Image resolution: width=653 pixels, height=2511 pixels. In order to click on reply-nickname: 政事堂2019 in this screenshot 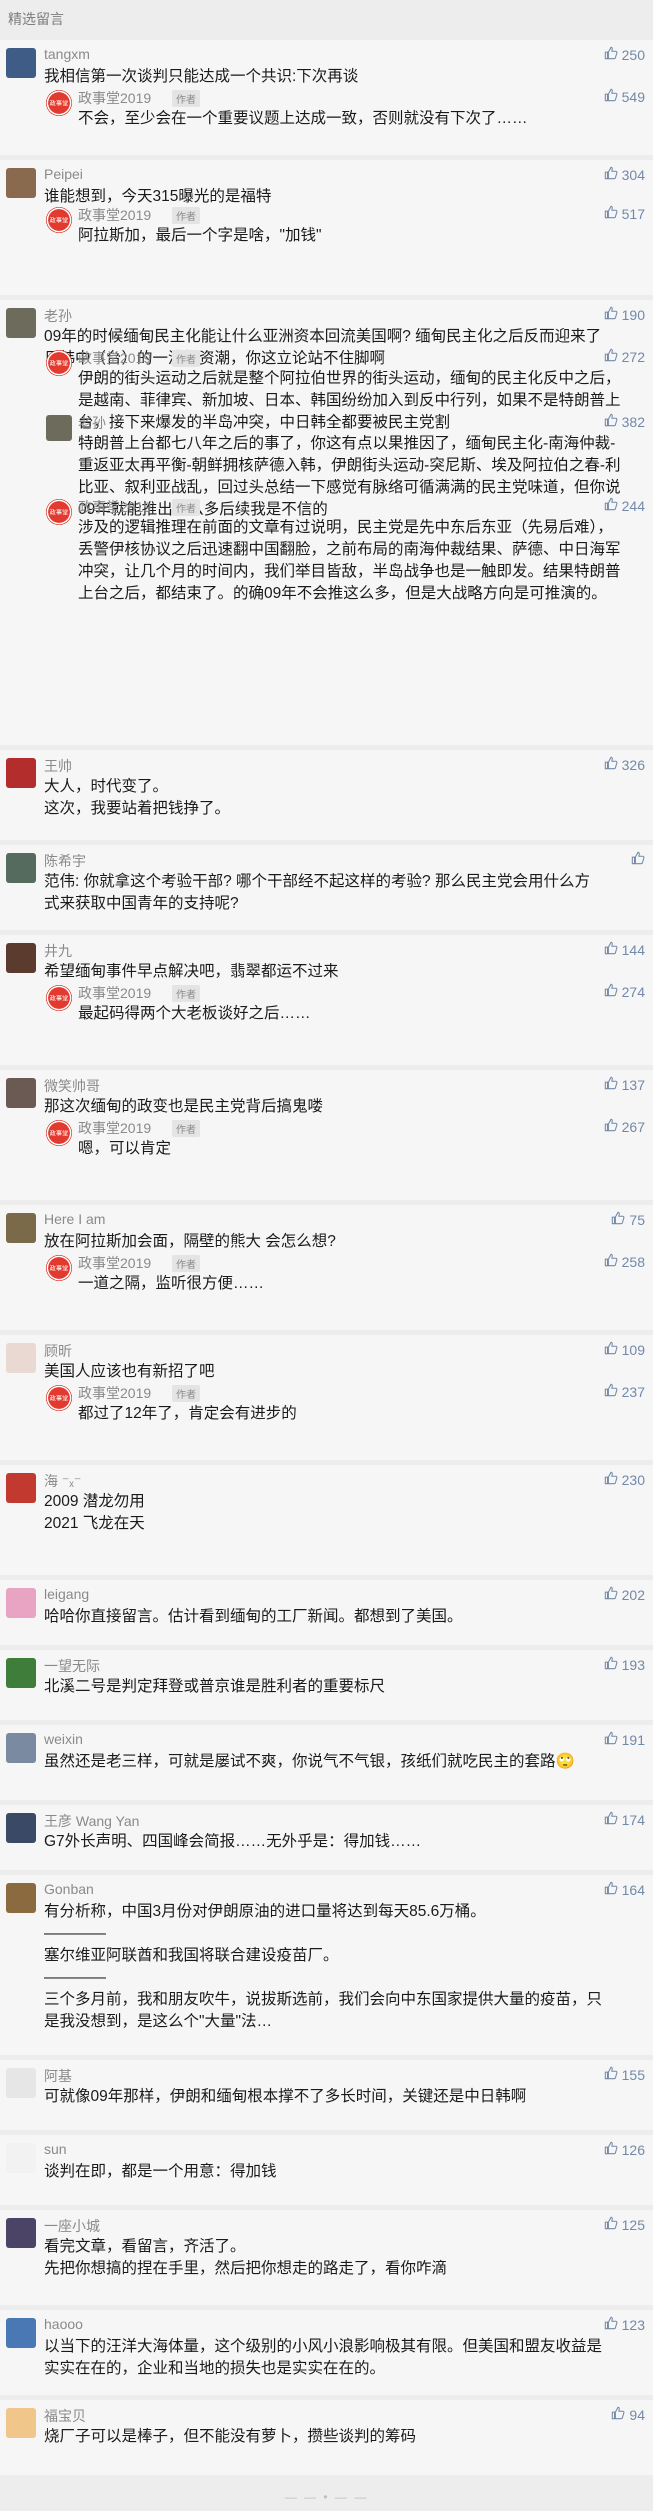, I will do `click(115, 215)`.